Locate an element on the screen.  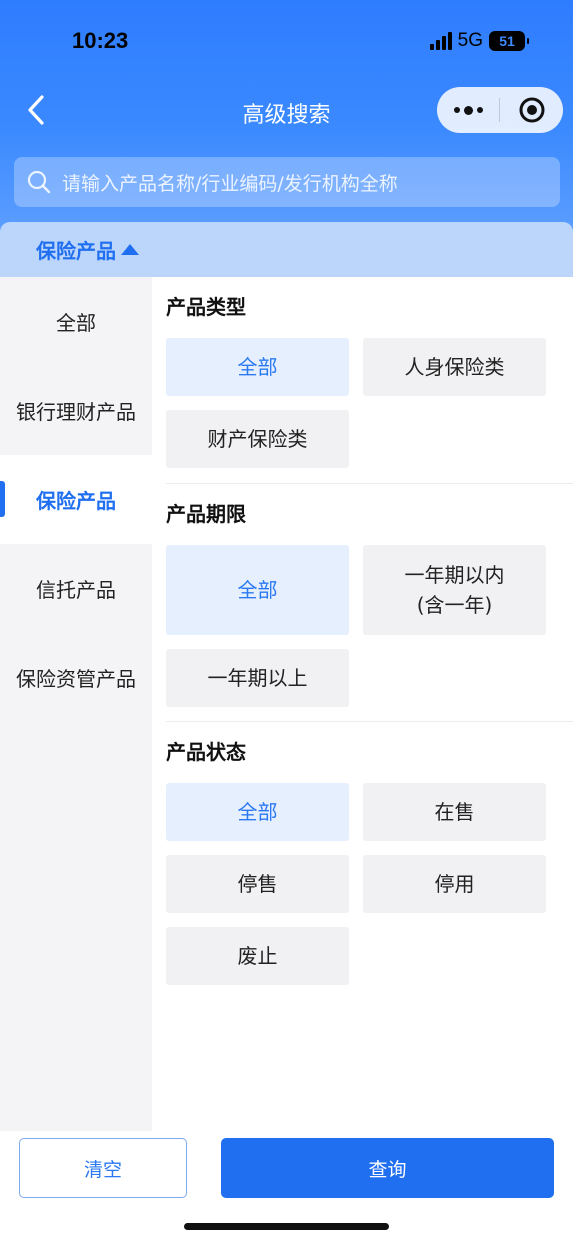
target-circle-icon is located at coordinates (531, 110).